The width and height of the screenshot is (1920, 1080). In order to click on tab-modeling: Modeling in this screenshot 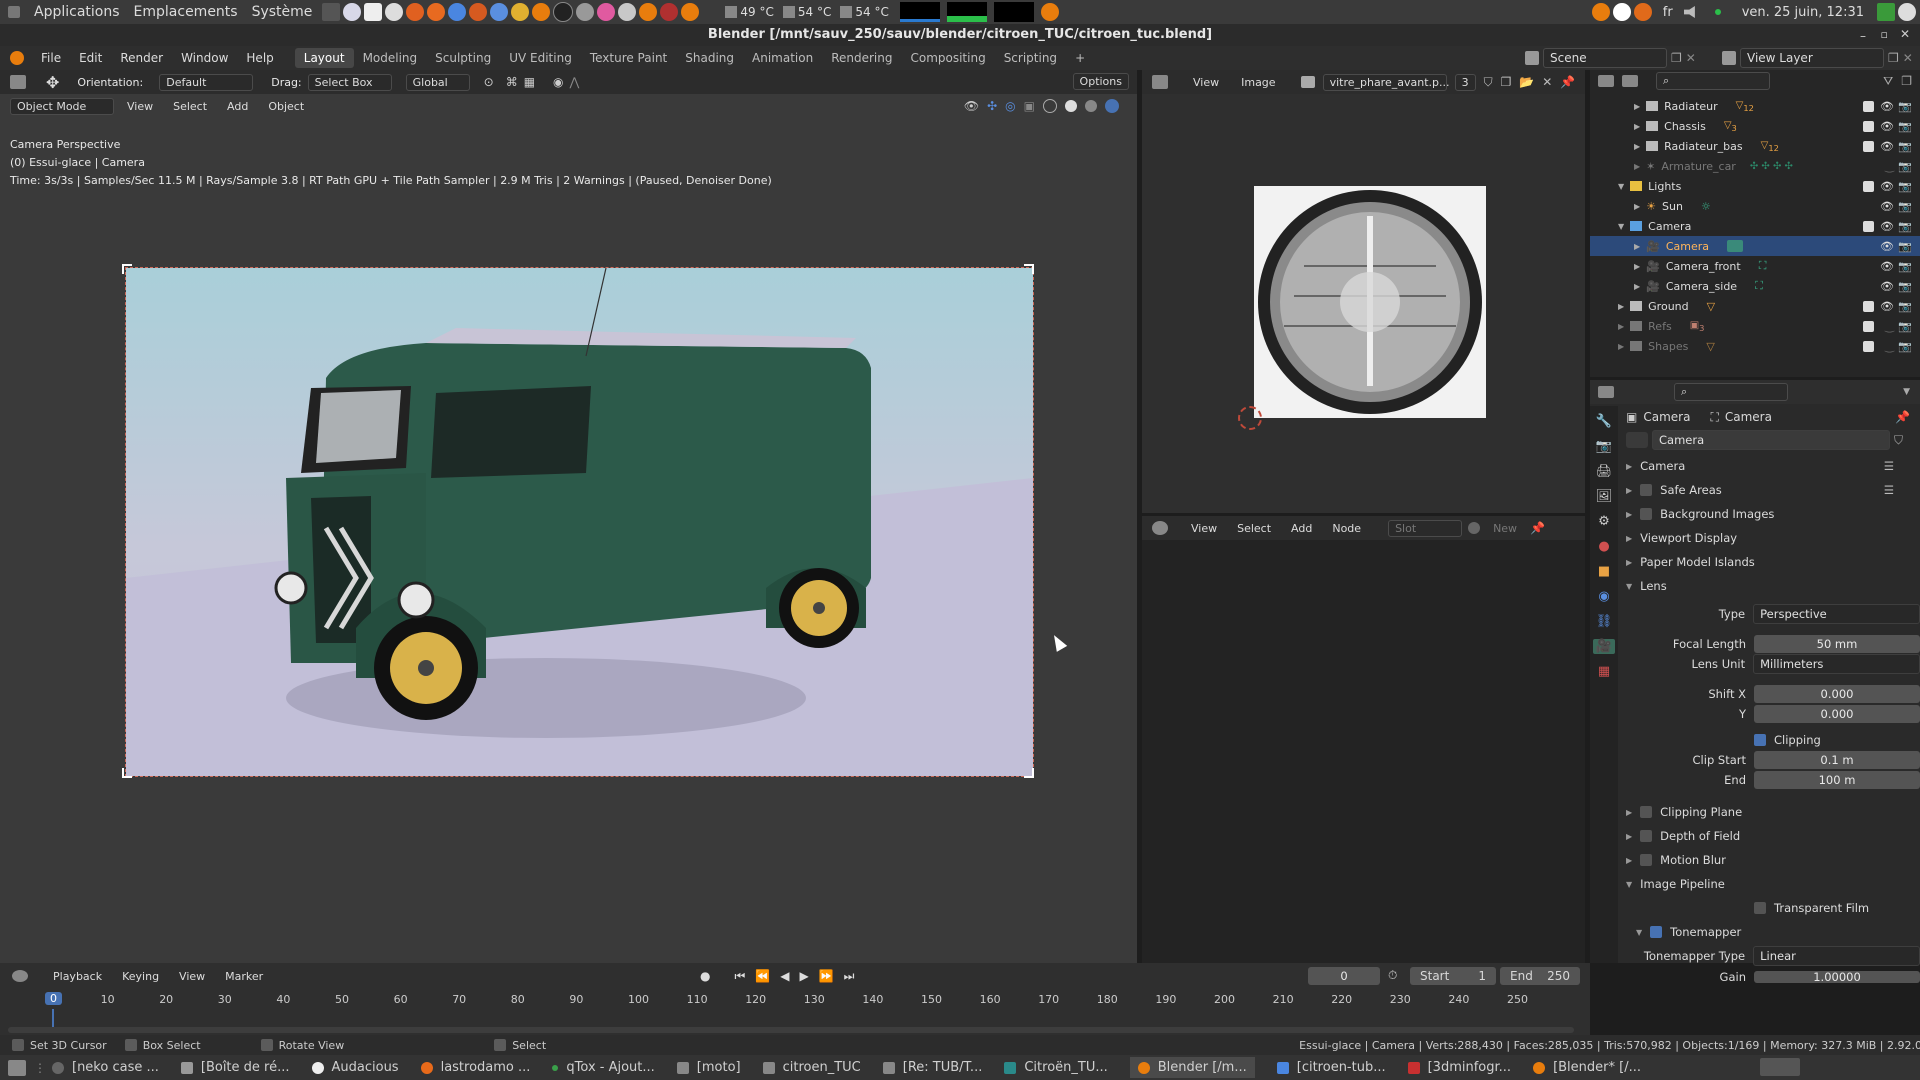, I will do `click(390, 58)`.